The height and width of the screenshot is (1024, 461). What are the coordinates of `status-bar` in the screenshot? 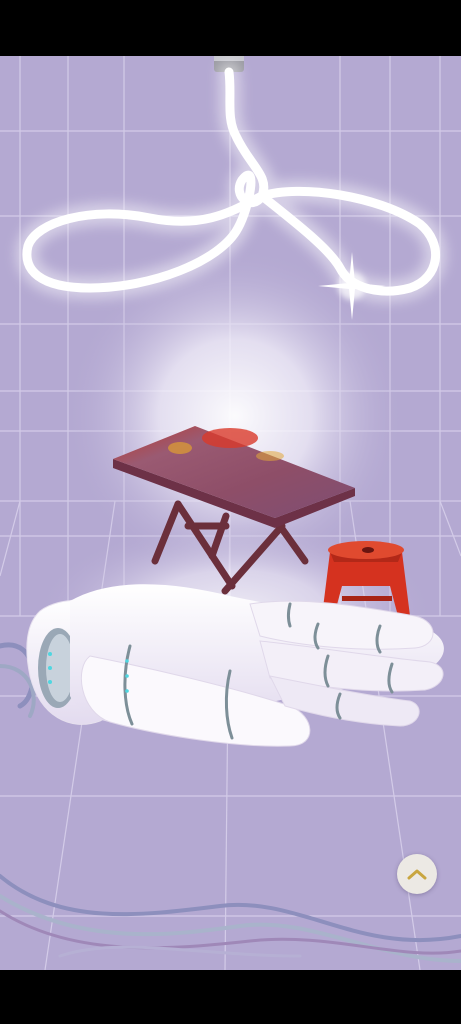 It's located at (230, 28).